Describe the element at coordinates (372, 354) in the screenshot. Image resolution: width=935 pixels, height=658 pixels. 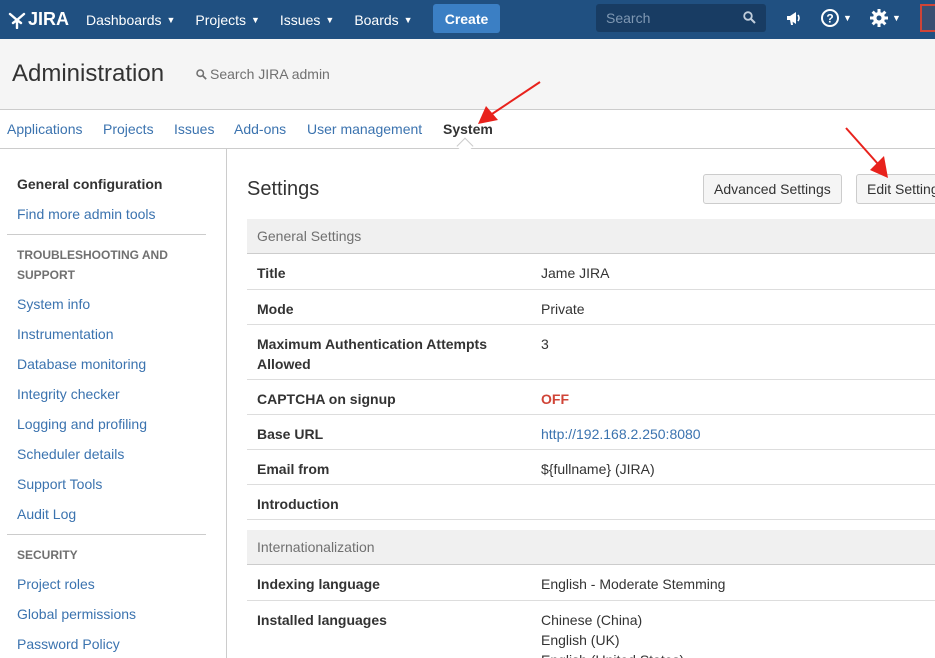
I see `setting-key: Maximum Authentication Attempts Allowed` at that location.